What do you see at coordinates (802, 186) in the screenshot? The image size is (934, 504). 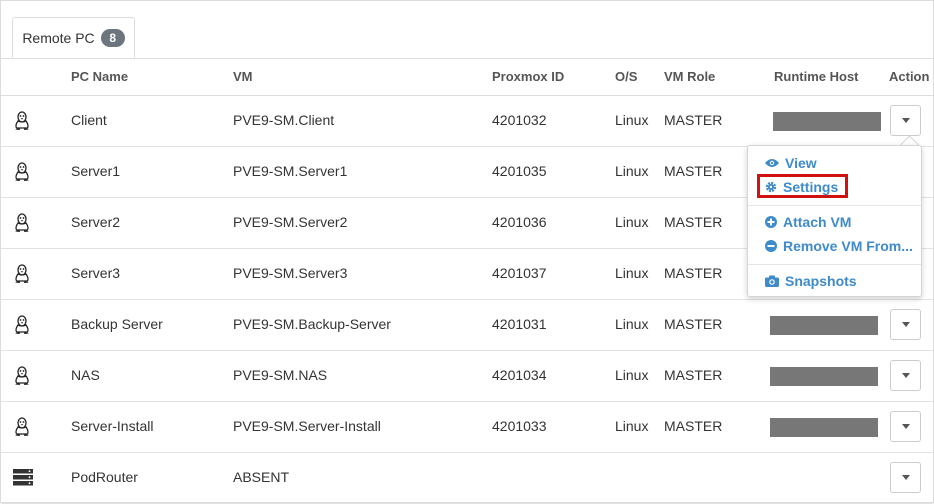 I see `settings-highlight-box` at bounding box center [802, 186].